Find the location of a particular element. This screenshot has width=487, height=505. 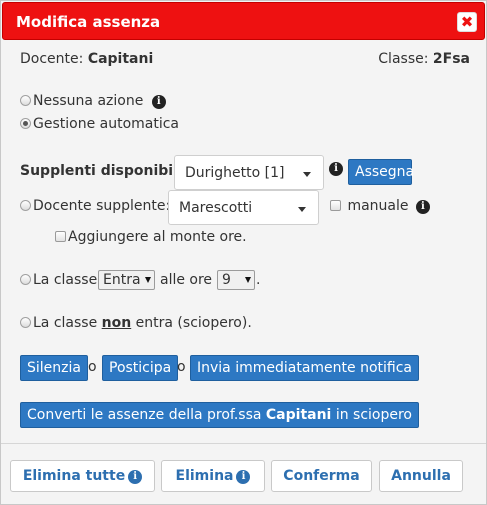

manuale-checkbox is located at coordinates (335, 205).